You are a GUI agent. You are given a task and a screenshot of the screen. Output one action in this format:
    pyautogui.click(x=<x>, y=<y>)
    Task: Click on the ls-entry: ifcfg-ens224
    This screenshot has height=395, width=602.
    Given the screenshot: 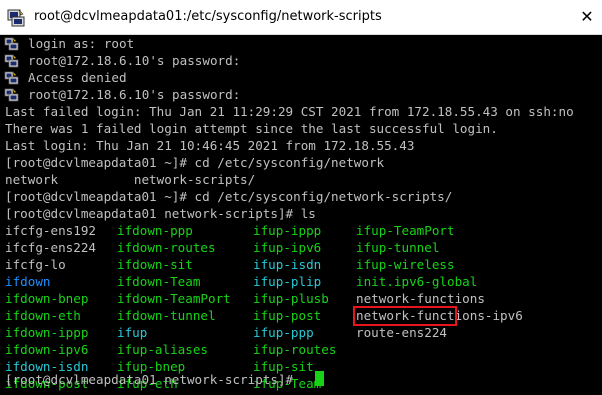 What is the action you would take?
    pyautogui.click(x=50, y=247)
    